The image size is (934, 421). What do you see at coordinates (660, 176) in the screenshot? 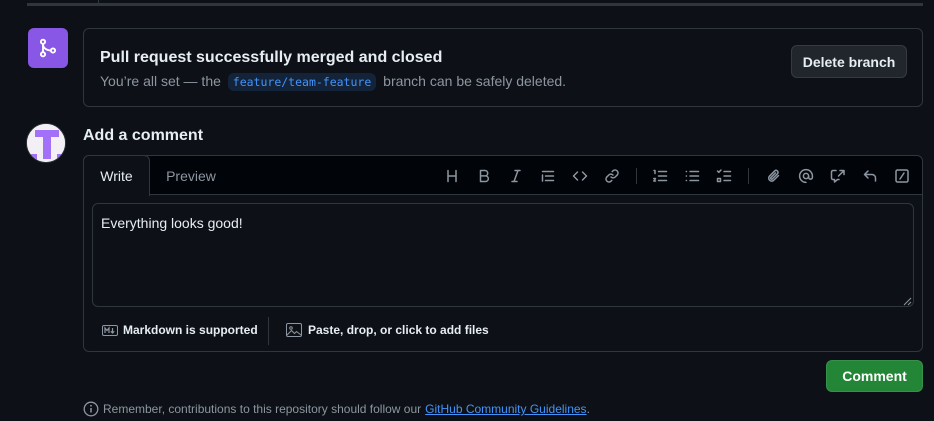
I see `ordered-list-icon` at bounding box center [660, 176].